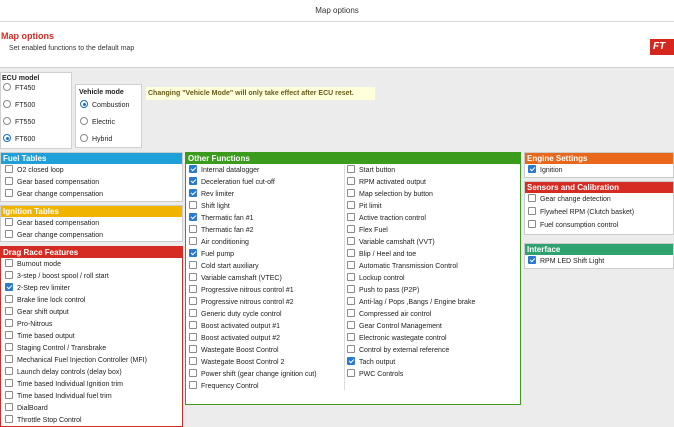 The width and height of the screenshot is (674, 427). Describe the element at coordinates (19, 105) in the screenshot. I see `radio-ecu-ft500: FT500` at that location.